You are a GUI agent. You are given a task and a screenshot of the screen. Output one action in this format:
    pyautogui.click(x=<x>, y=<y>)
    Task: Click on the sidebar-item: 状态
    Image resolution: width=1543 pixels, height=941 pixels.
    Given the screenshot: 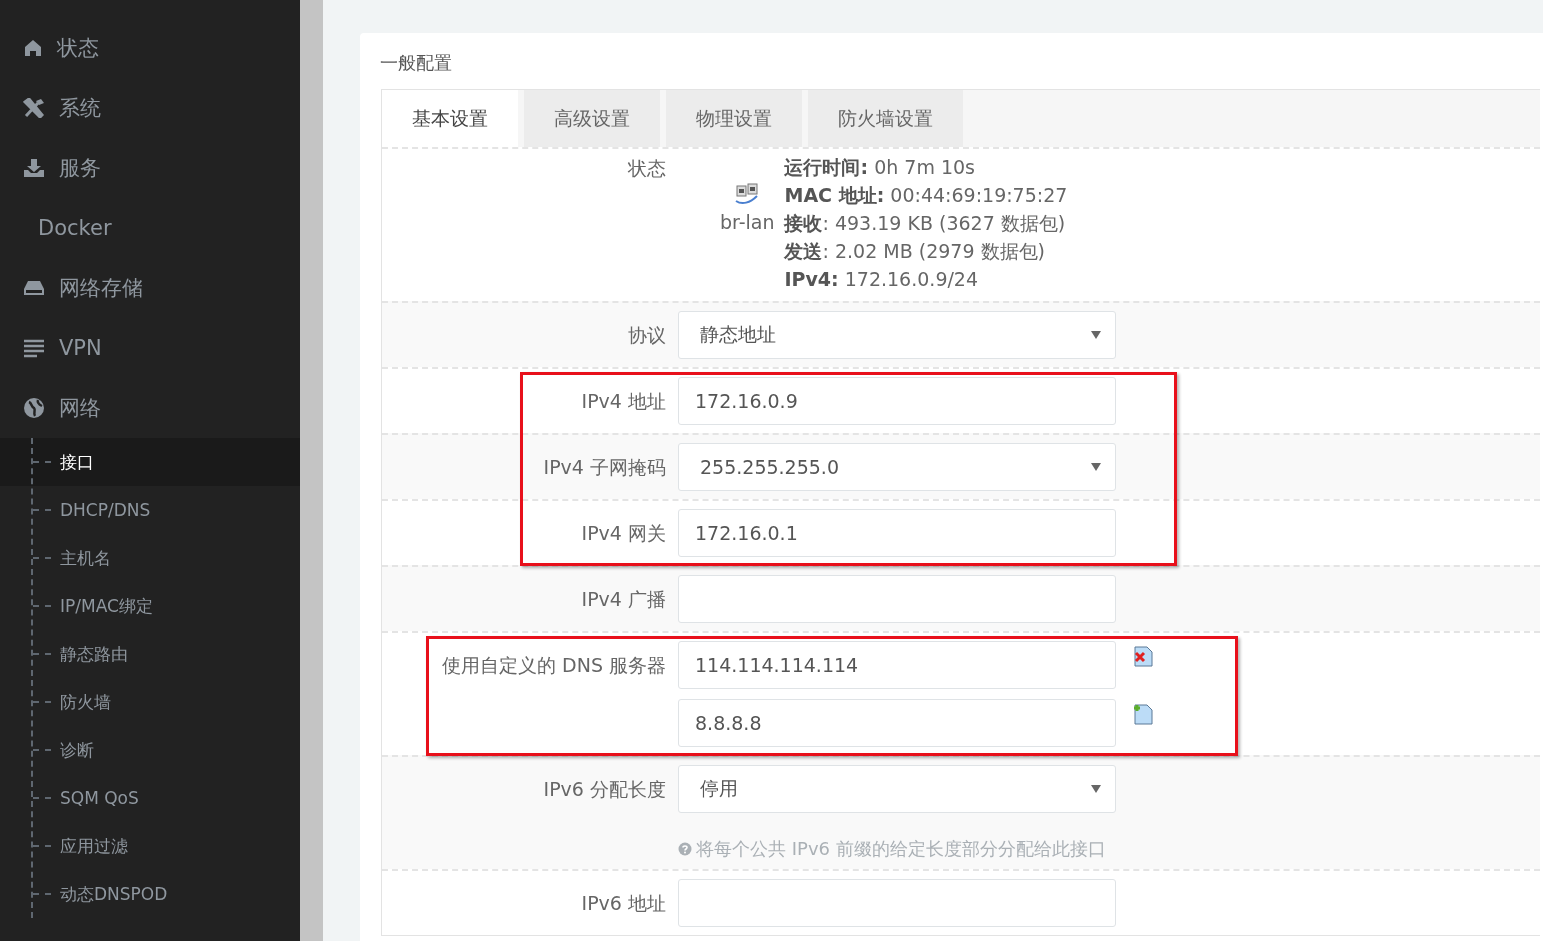 What is the action you would take?
    pyautogui.click(x=150, y=48)
    